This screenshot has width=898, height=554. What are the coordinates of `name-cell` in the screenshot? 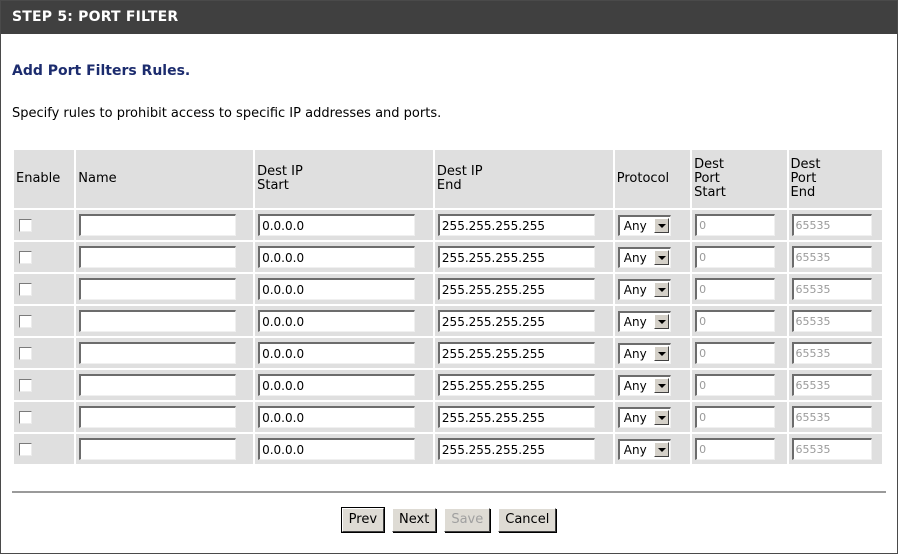 It's located at (165, 417).